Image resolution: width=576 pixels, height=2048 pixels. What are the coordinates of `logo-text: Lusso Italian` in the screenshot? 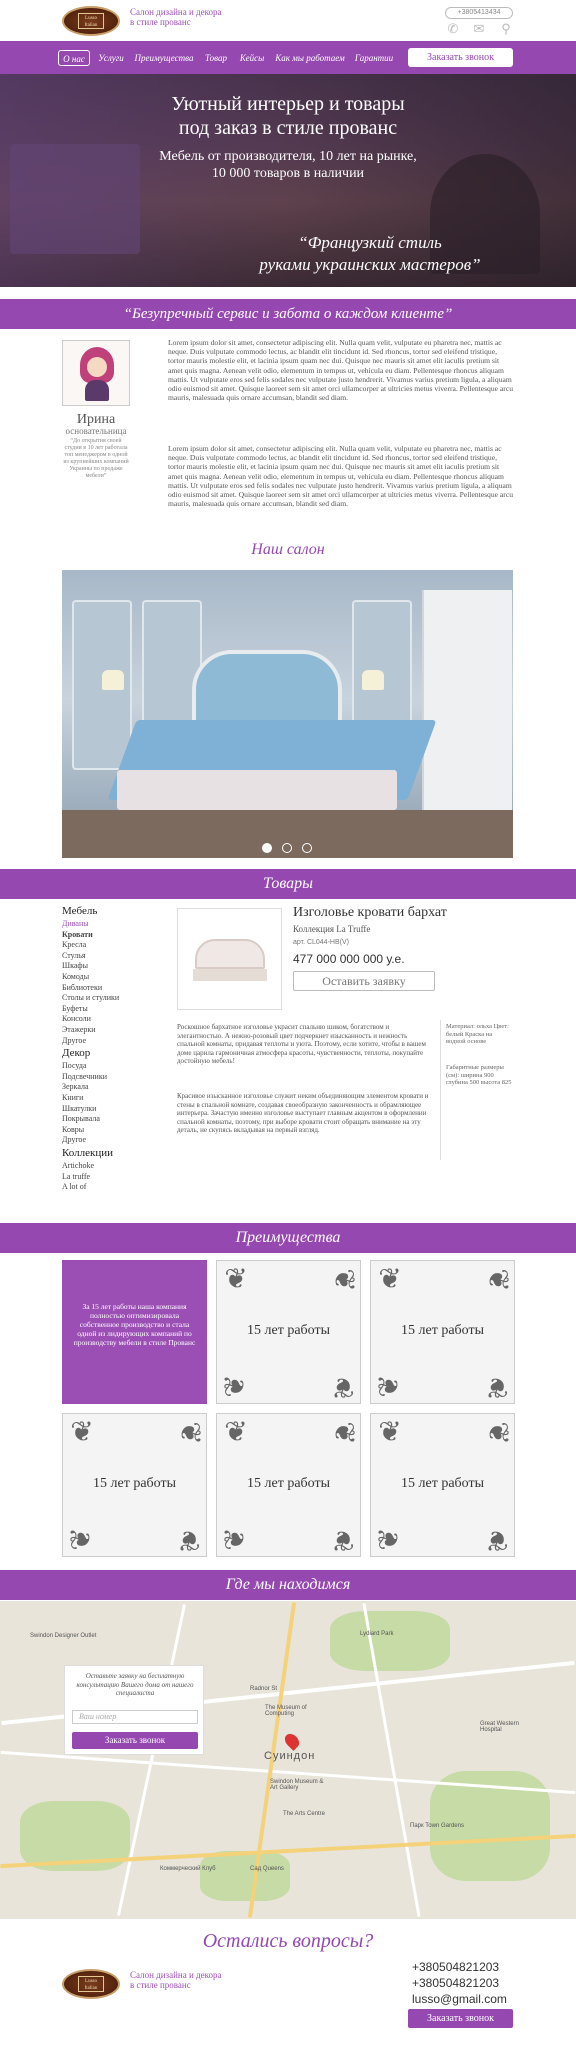 It's located at (91, 21).